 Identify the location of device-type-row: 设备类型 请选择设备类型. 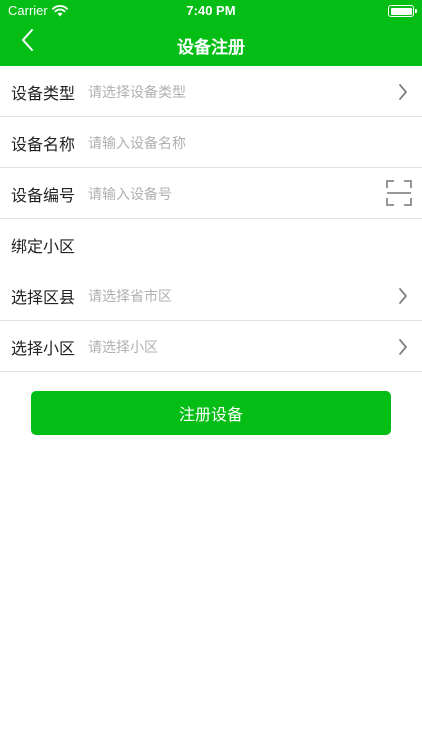
(211, 91).